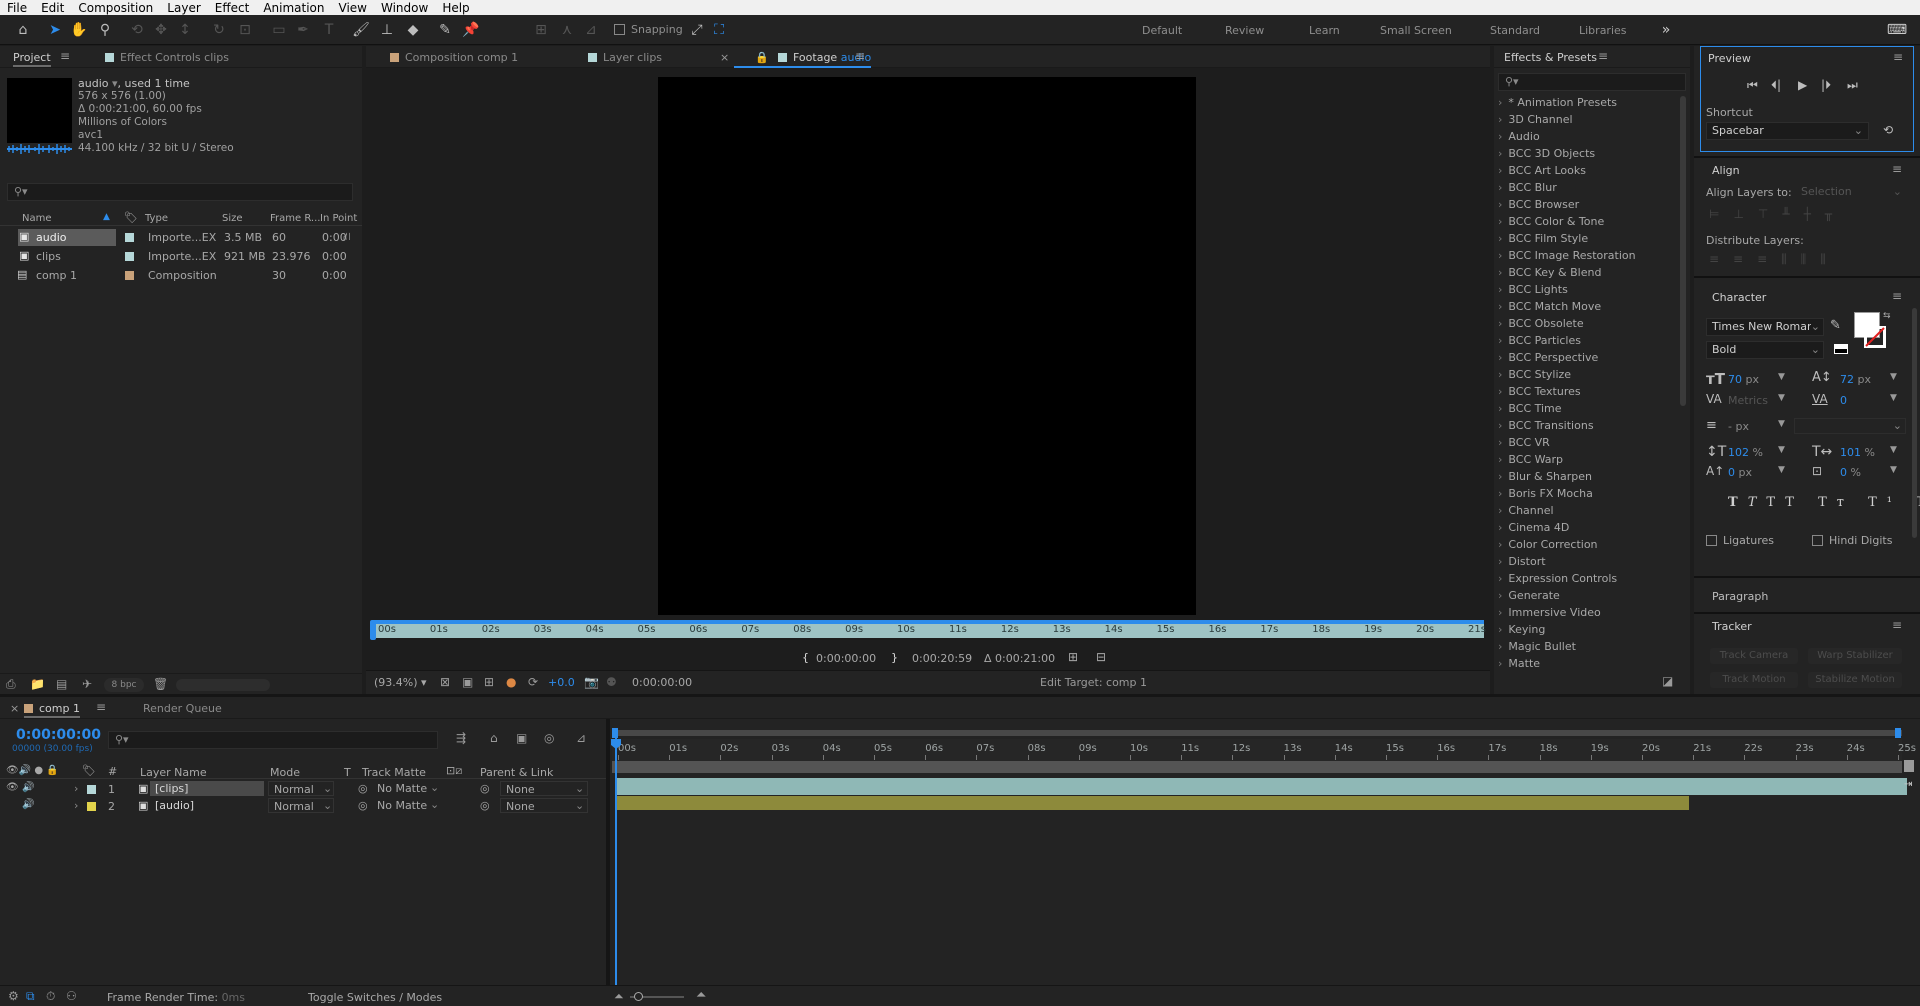 Image resolution: width=1920 pixels, height=1006 pixels. Describe the element at coordinates (167, 57) in the screenshot. I see `tab-effect-controls: Effect Controls clips` at that location.